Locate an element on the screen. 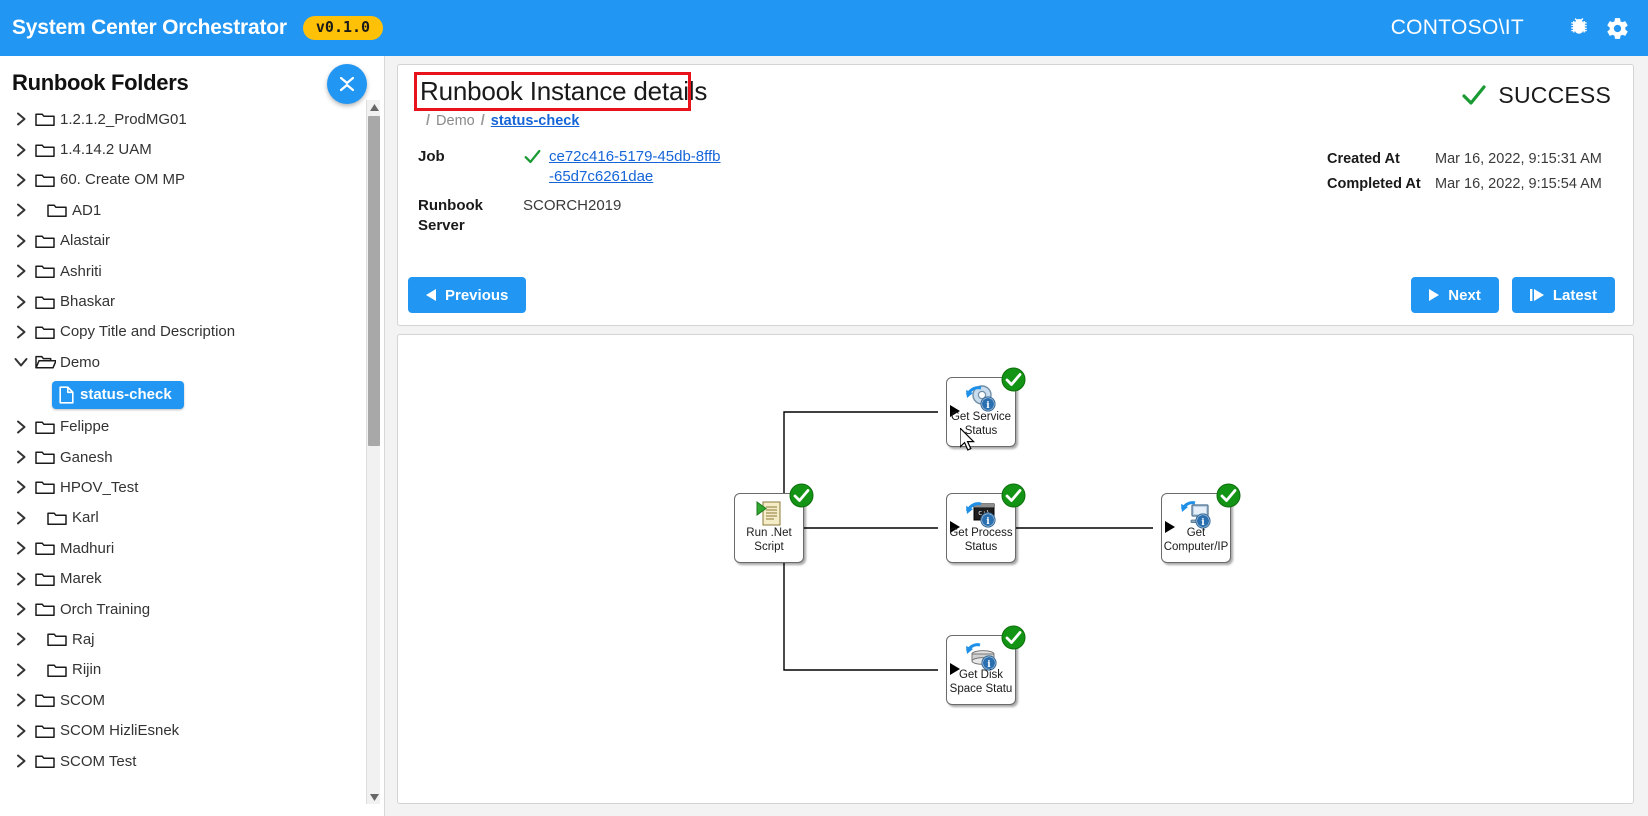  sidebar-item-label: Ganesh is located at coordinates (86, 457).